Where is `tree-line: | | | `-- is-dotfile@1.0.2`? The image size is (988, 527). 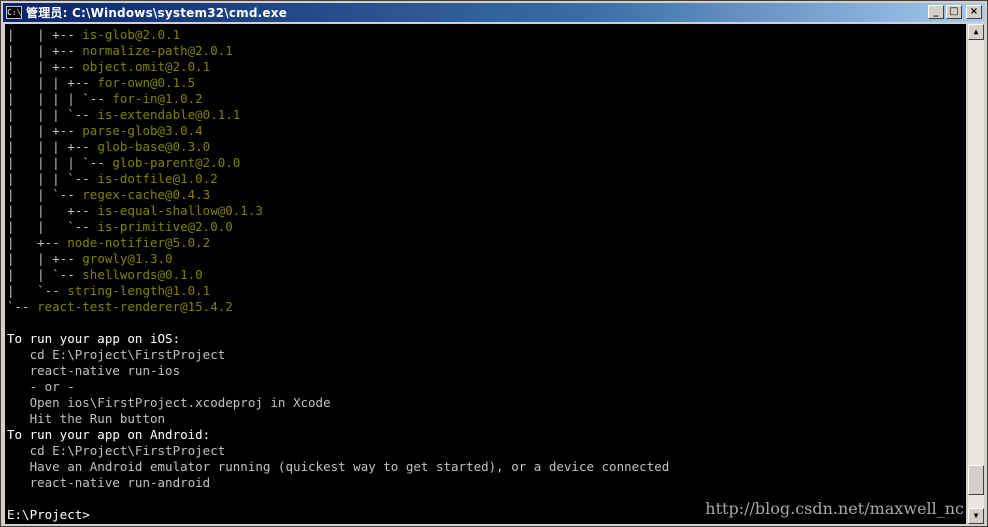 tree-line: | | | `-- is-dotfile@1.0.2 is located at coordinates (338, 179).